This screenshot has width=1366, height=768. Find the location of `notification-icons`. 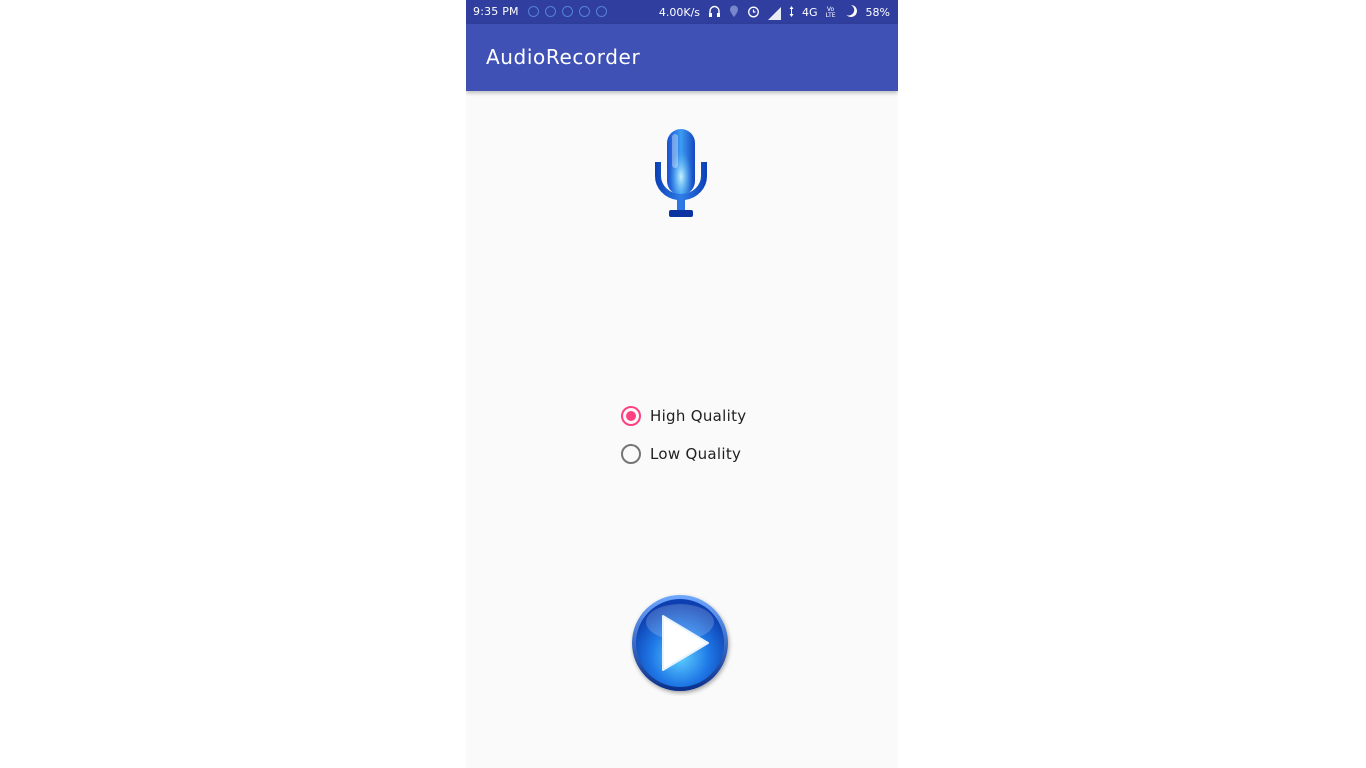

notification-icons is located at coordinates (567, 11).